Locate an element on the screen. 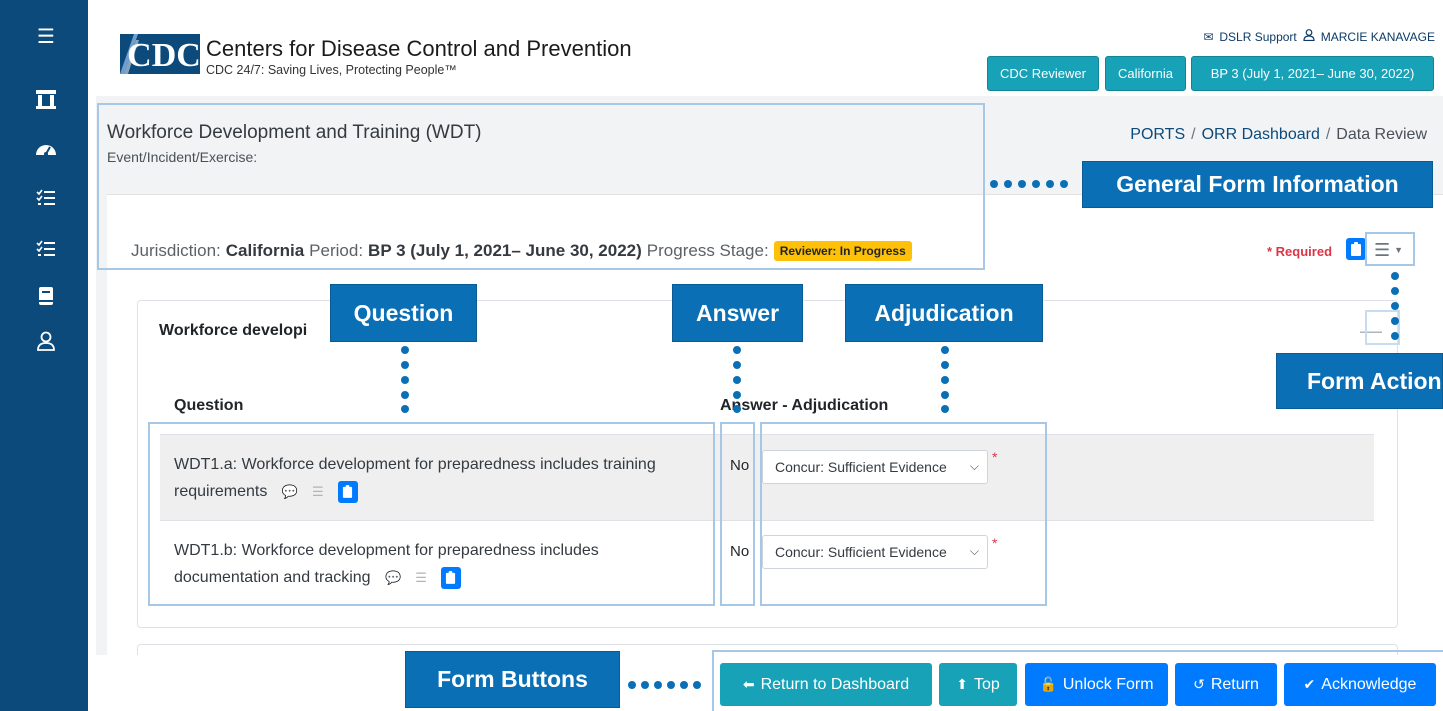 The image size is (1443, 711). question-column-header: Question is located at coordinates (209, 405).